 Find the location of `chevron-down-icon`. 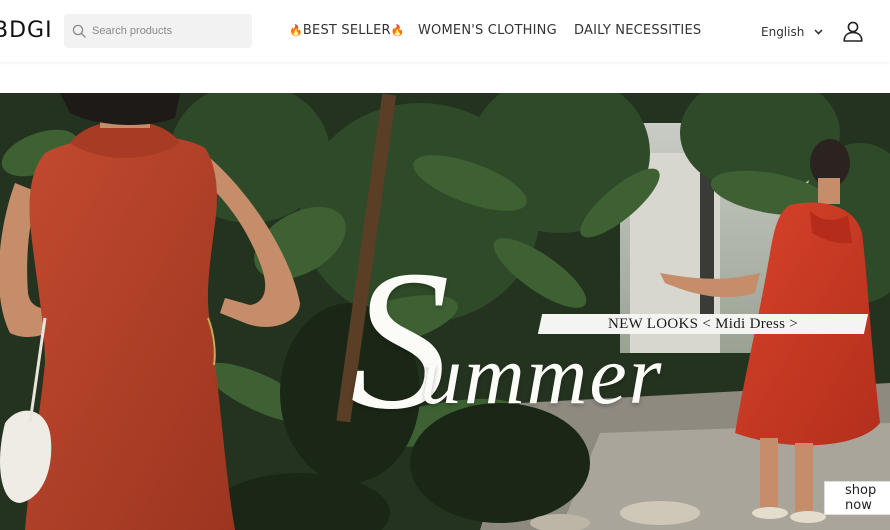

chevron-down-icon is located at coordinates (818, 32).